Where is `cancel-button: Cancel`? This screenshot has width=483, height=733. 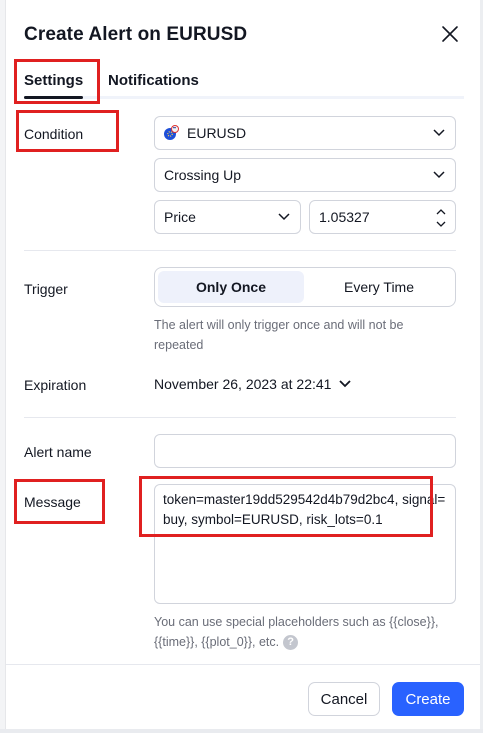 cancel-button: Cancel is located at coordinates (344, 699).